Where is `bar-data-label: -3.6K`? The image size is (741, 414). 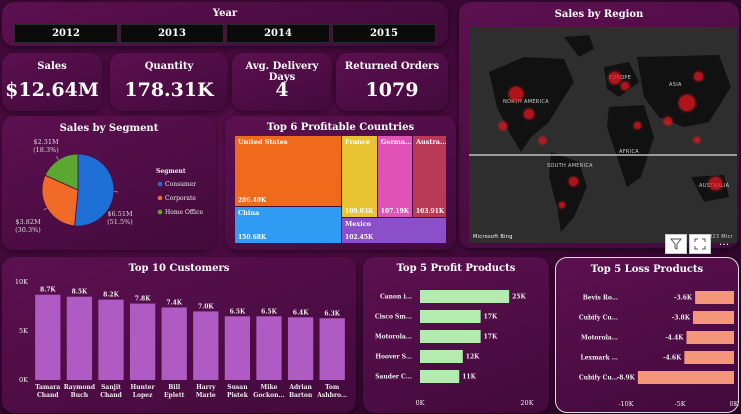
bar-data-label: -3.6K is located at coordinates (683, 298).